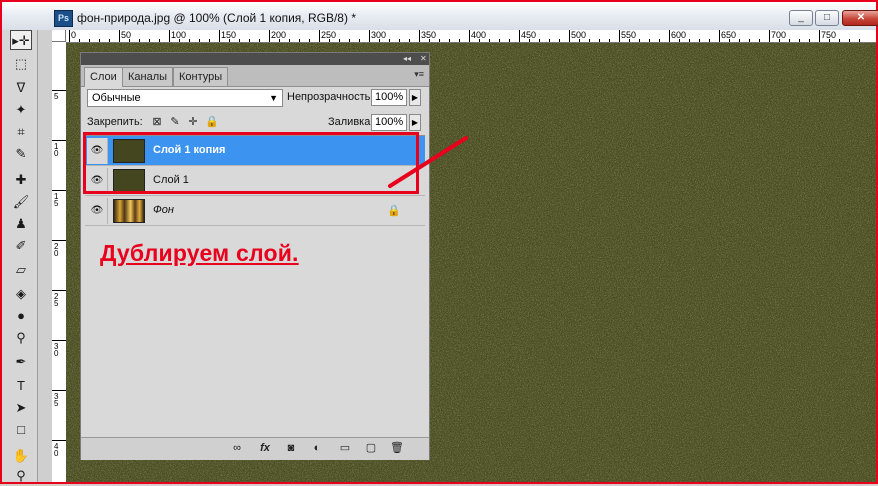 The height and width of the screenshot is (486, 878). I want to click on lock-position-icon: ✛, so click(193, 122).